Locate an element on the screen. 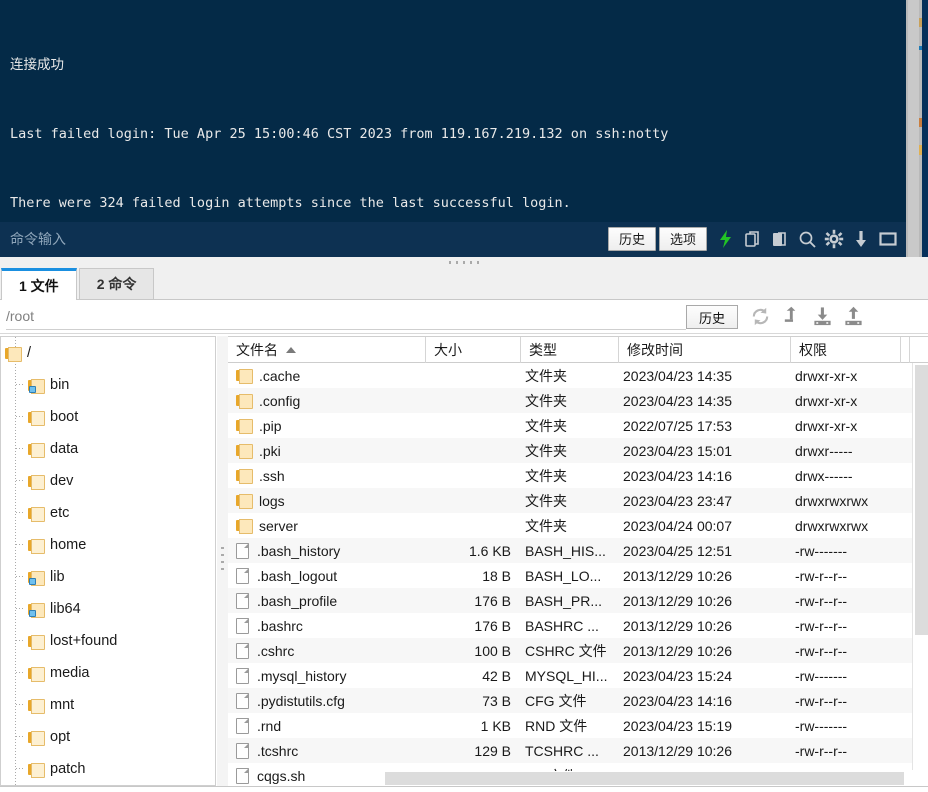  tree-item-etc: etc is located at coordinates (108, 513).